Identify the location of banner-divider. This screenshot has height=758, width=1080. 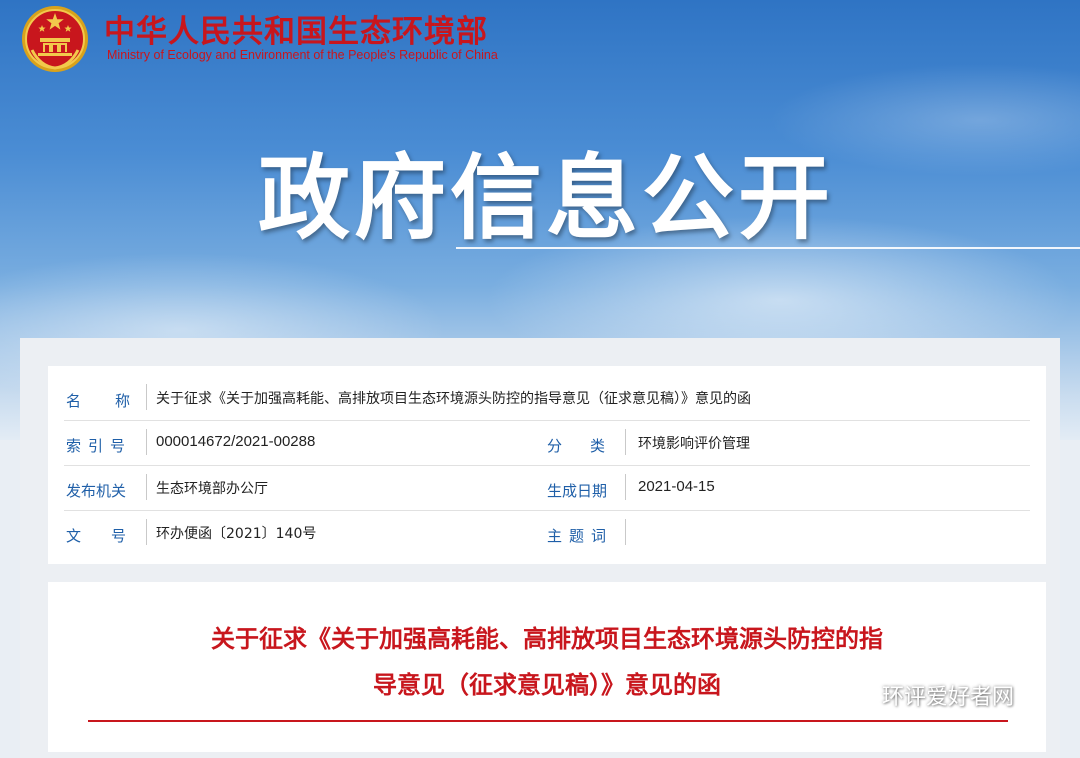
(768, 248).